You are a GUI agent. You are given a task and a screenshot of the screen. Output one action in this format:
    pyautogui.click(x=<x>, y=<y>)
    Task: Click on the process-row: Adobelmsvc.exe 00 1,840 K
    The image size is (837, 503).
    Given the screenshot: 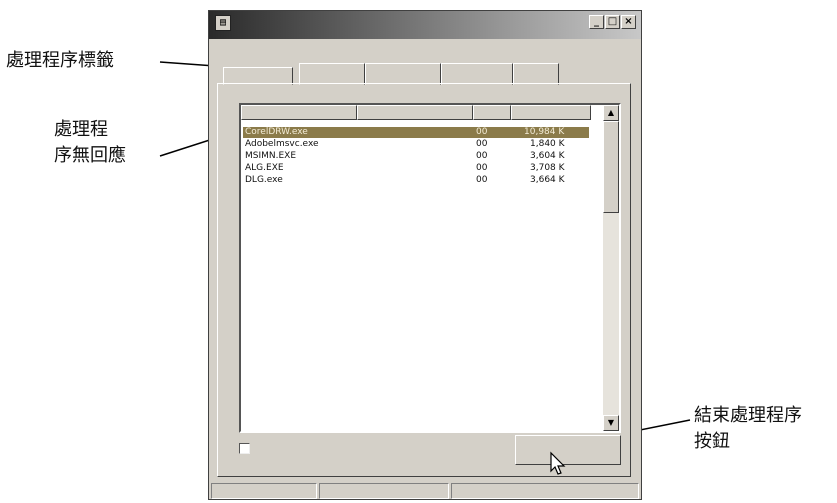 What is the action you would take?
    pyautogui.click(x=416, y=144)
    